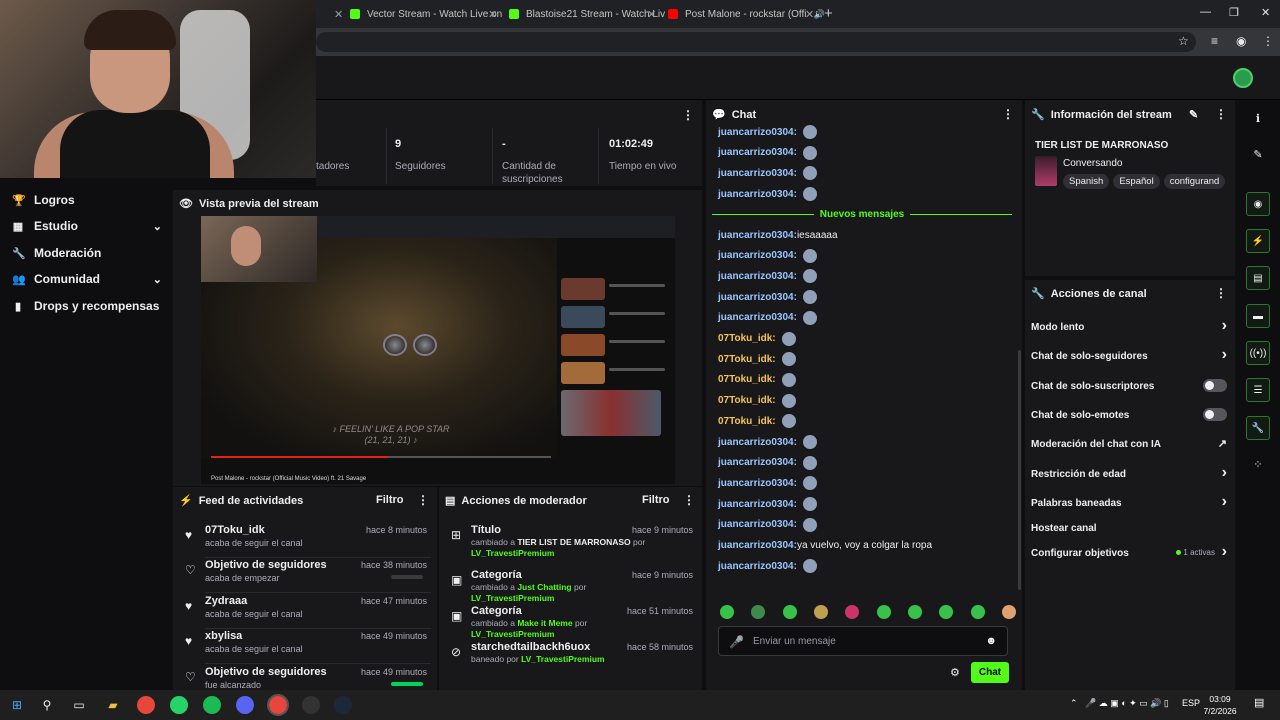 This screenshot has width=1280, height=720. Describe the element at coordinates (688, 115) in the screenshot. I see `stats-menu-icon: ⋮` at that location.